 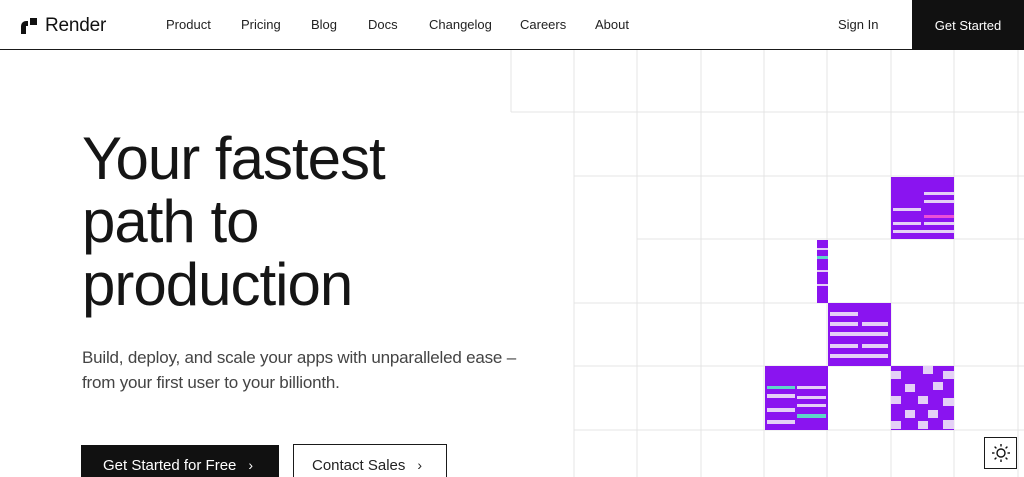 What do you see at coordinates (170, 221) in the screenshot?
I see `hero-title-line-2: path to` at bounding box center [170, 221].